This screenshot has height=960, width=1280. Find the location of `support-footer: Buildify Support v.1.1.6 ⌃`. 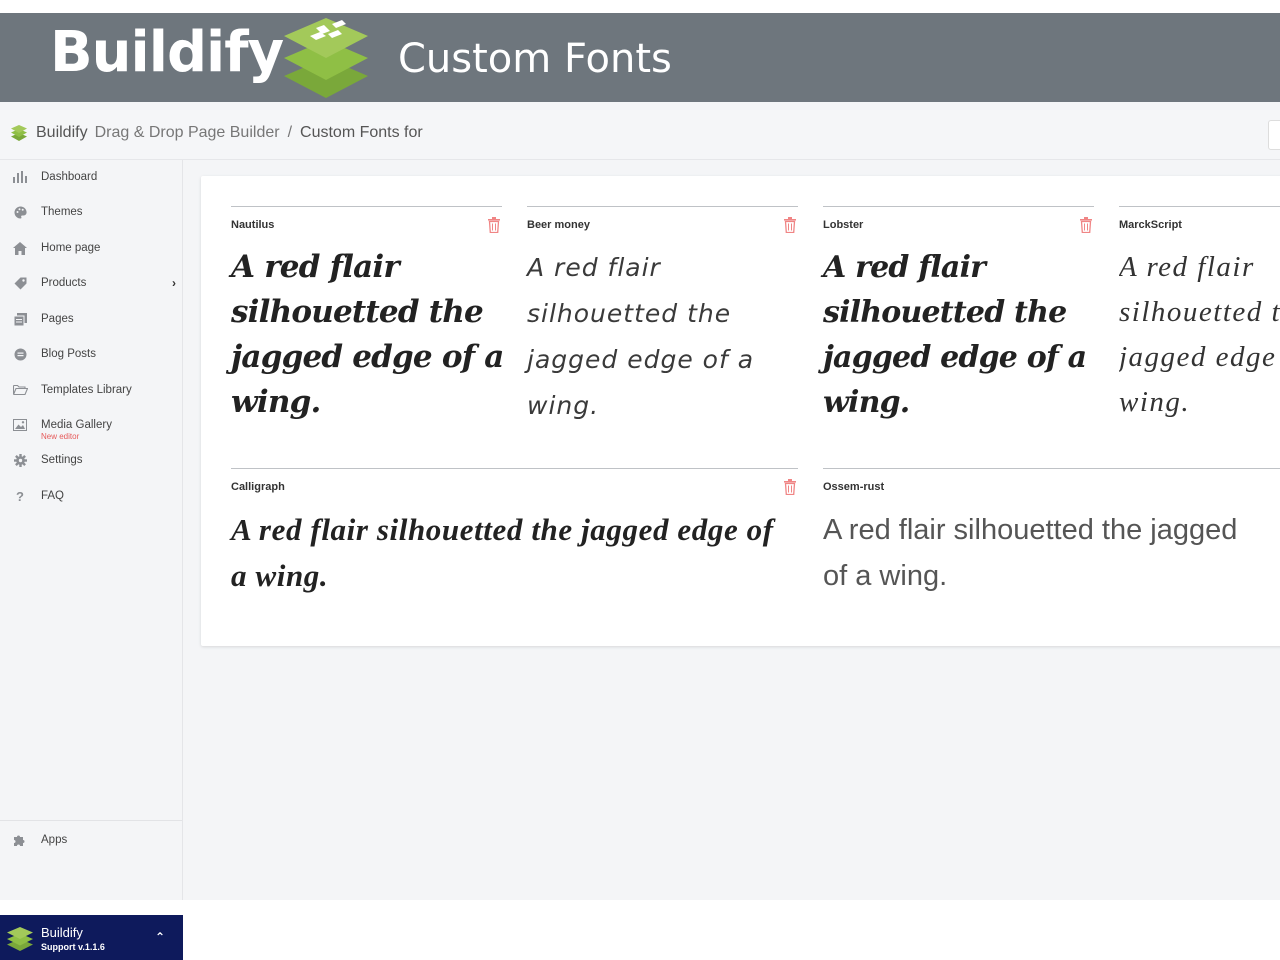

support-footer: Buildify Support v.1.1.6 ⌃ is located at coordinates (91, 937).